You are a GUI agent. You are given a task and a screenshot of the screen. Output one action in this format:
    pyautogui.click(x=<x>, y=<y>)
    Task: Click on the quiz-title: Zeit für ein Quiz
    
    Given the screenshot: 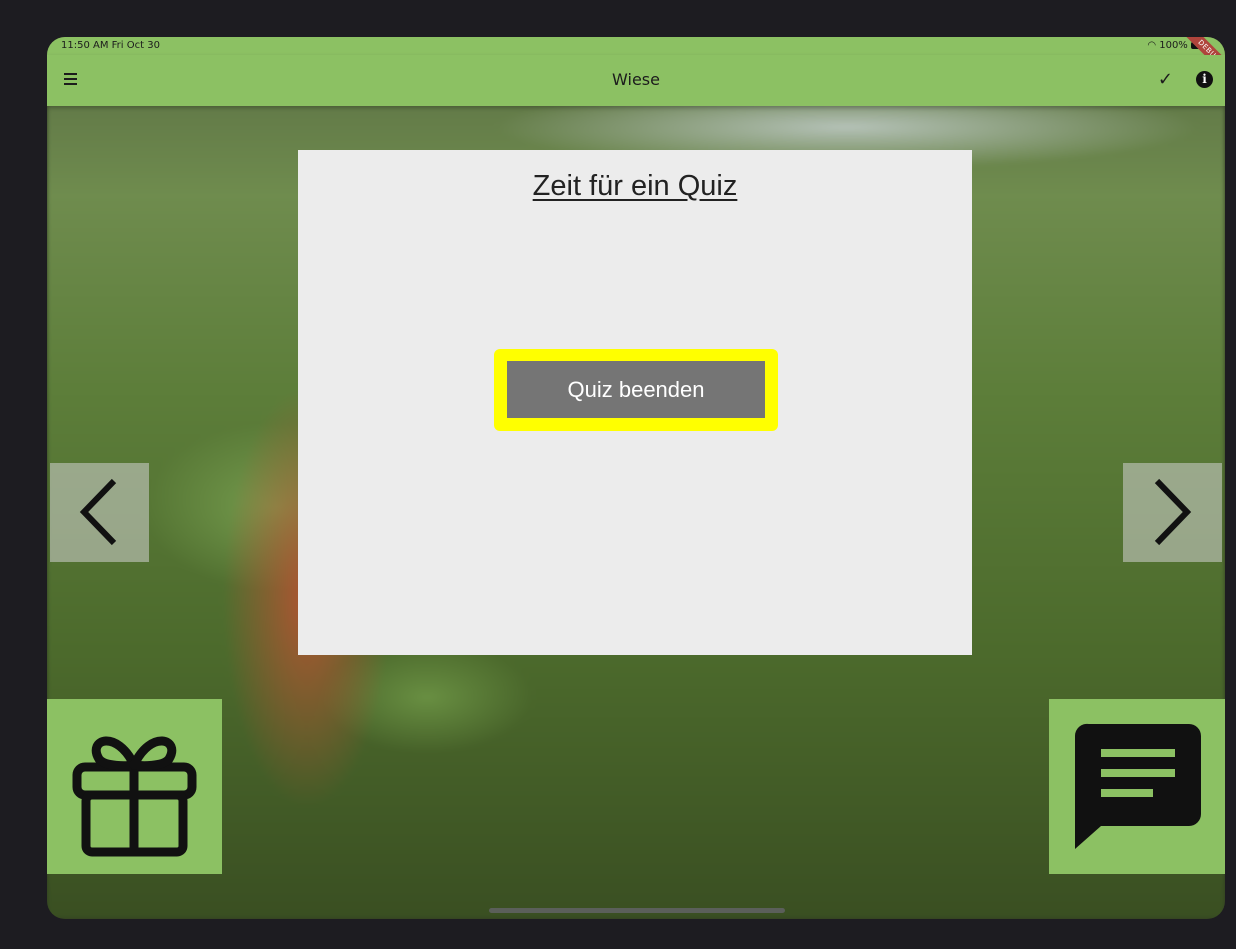 What is the action you would take?
    pyautogui.click(x=635, y=186)
    